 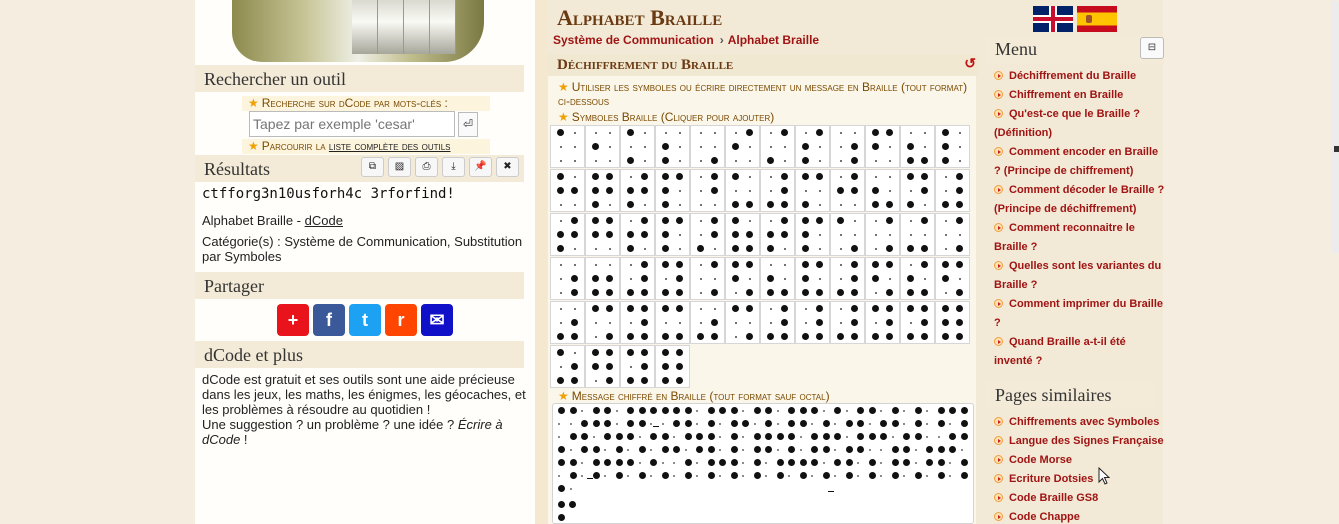 What do you see at coordinates (763, 463) in the screenshot?
I see `braille-message-textarea` at bounding box center [763, 463].